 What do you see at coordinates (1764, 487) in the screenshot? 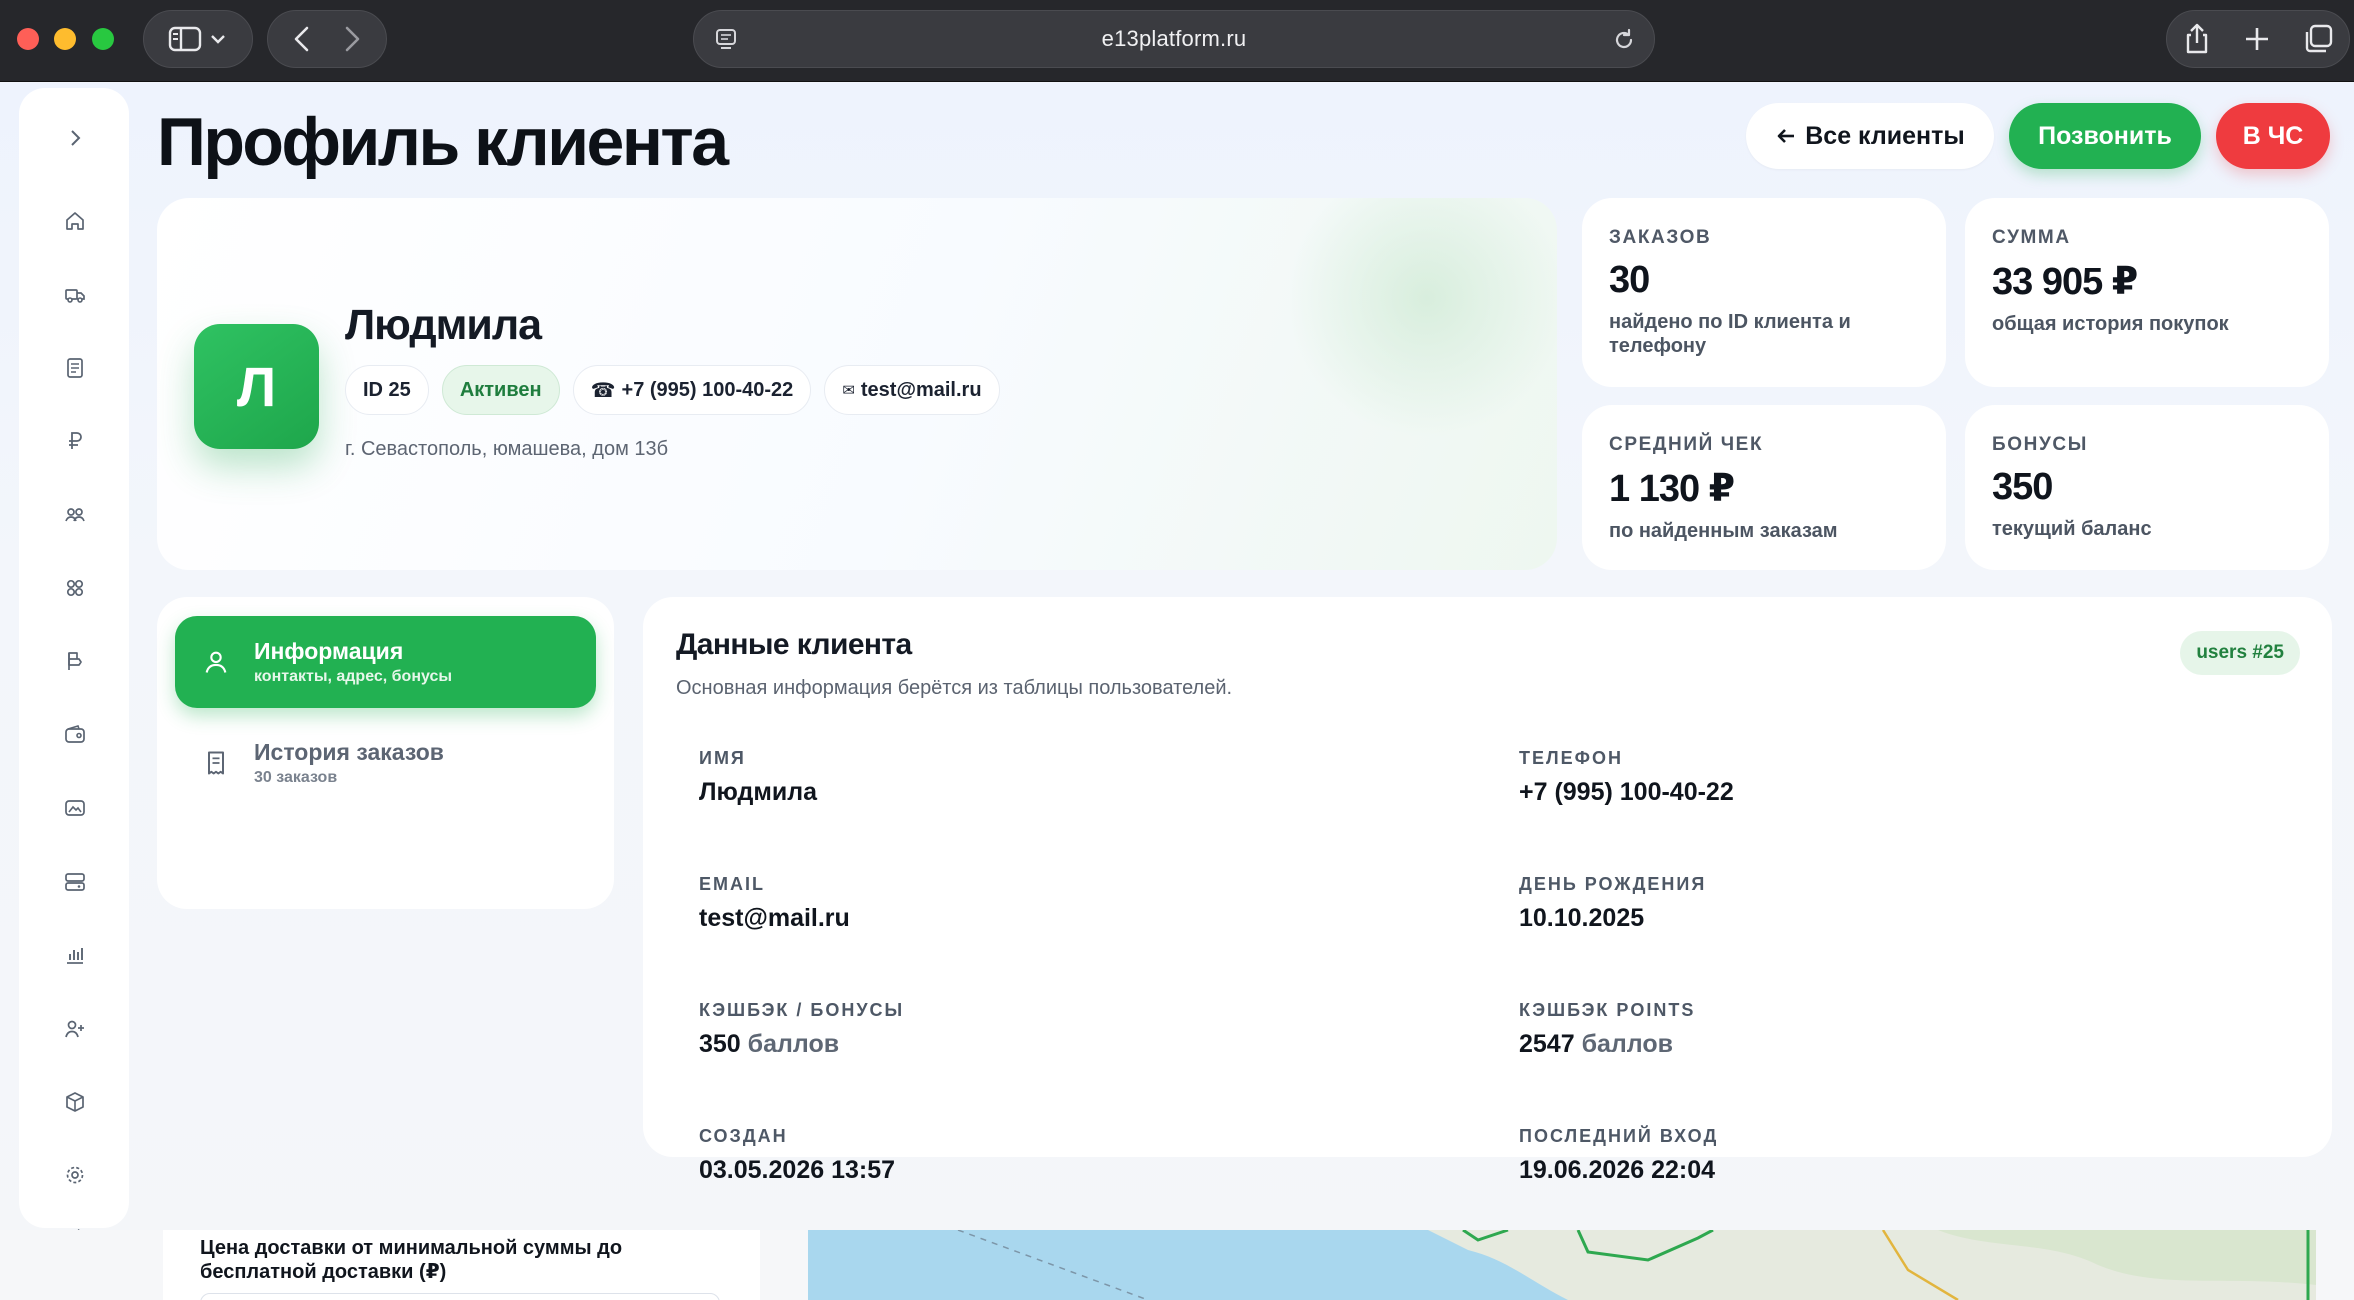
I see `stat-average-check: СРЕДНИЙ ЧЕК 1 130 ₽ по найденным заказам` at bounding box center [1764, 487].